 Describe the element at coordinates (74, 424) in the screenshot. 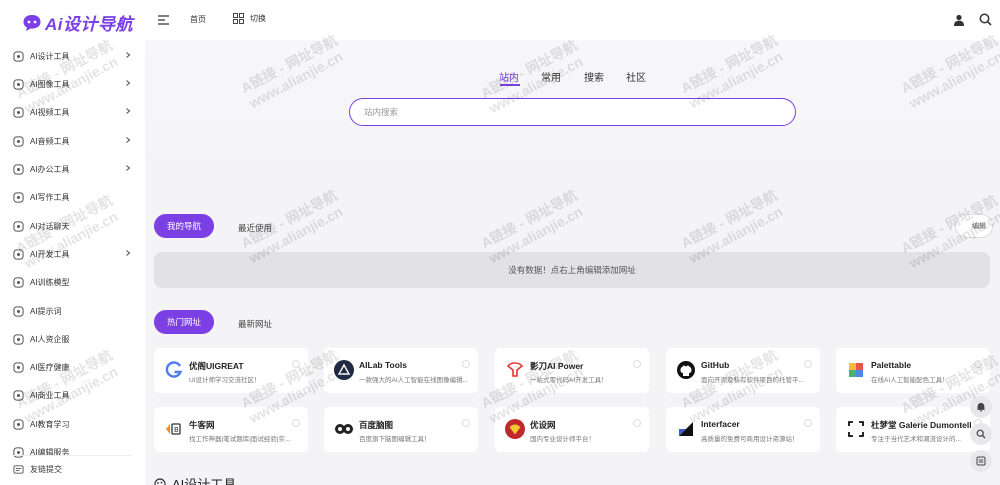

I see `sidebar-item-13: AI教育学习` at that location.